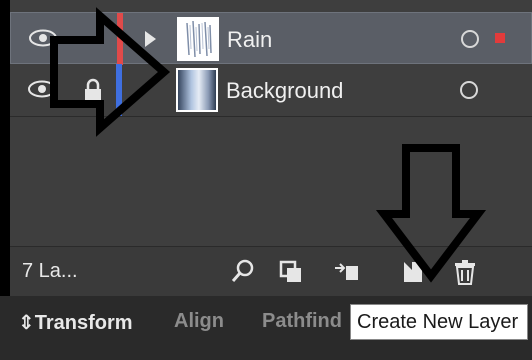 This screenshot has width=532, height=360. Describe the element at coordinates (291, 272) in the screenshot. I see `clipping-mask-icon` at that location.